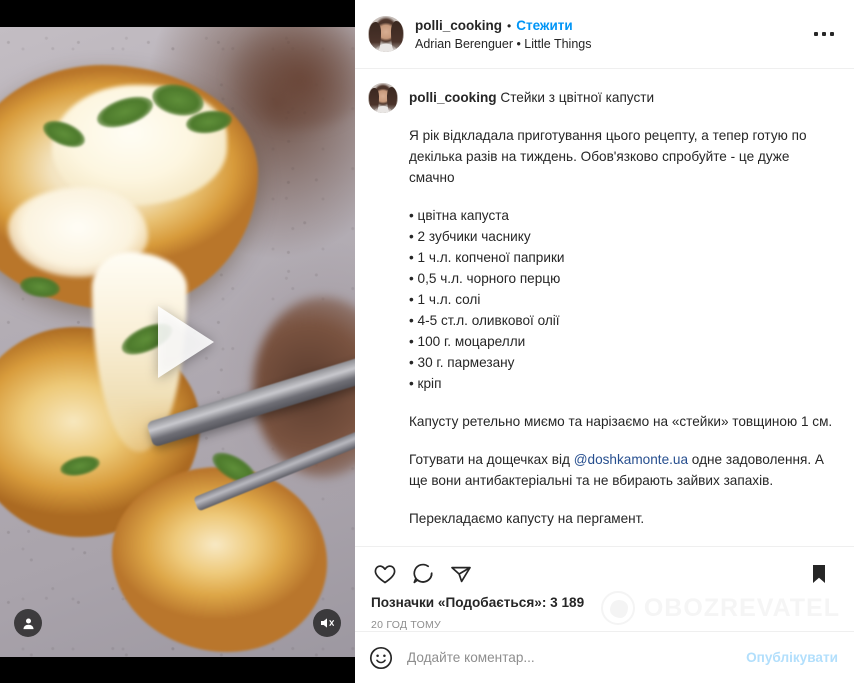 This screenshot has height=683, width=854. Describe the element at coordinates (453, 97) in the screenshot. I see `caption-username: polli_cooking` at that location.